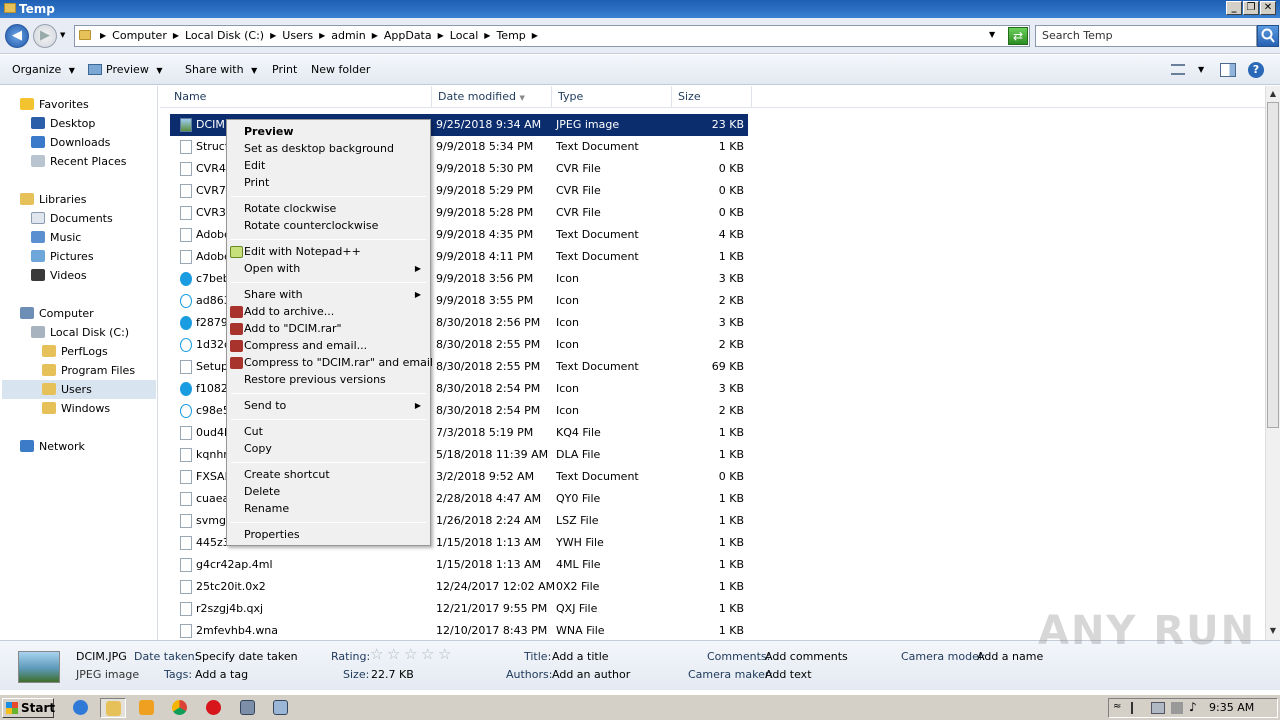 This screenshot has height=720, width=1280. What do you see at coordinates (79, 161) in the screenshot?
I see `nav-recent-places: Recent Places` at bounding box center [79, 161].